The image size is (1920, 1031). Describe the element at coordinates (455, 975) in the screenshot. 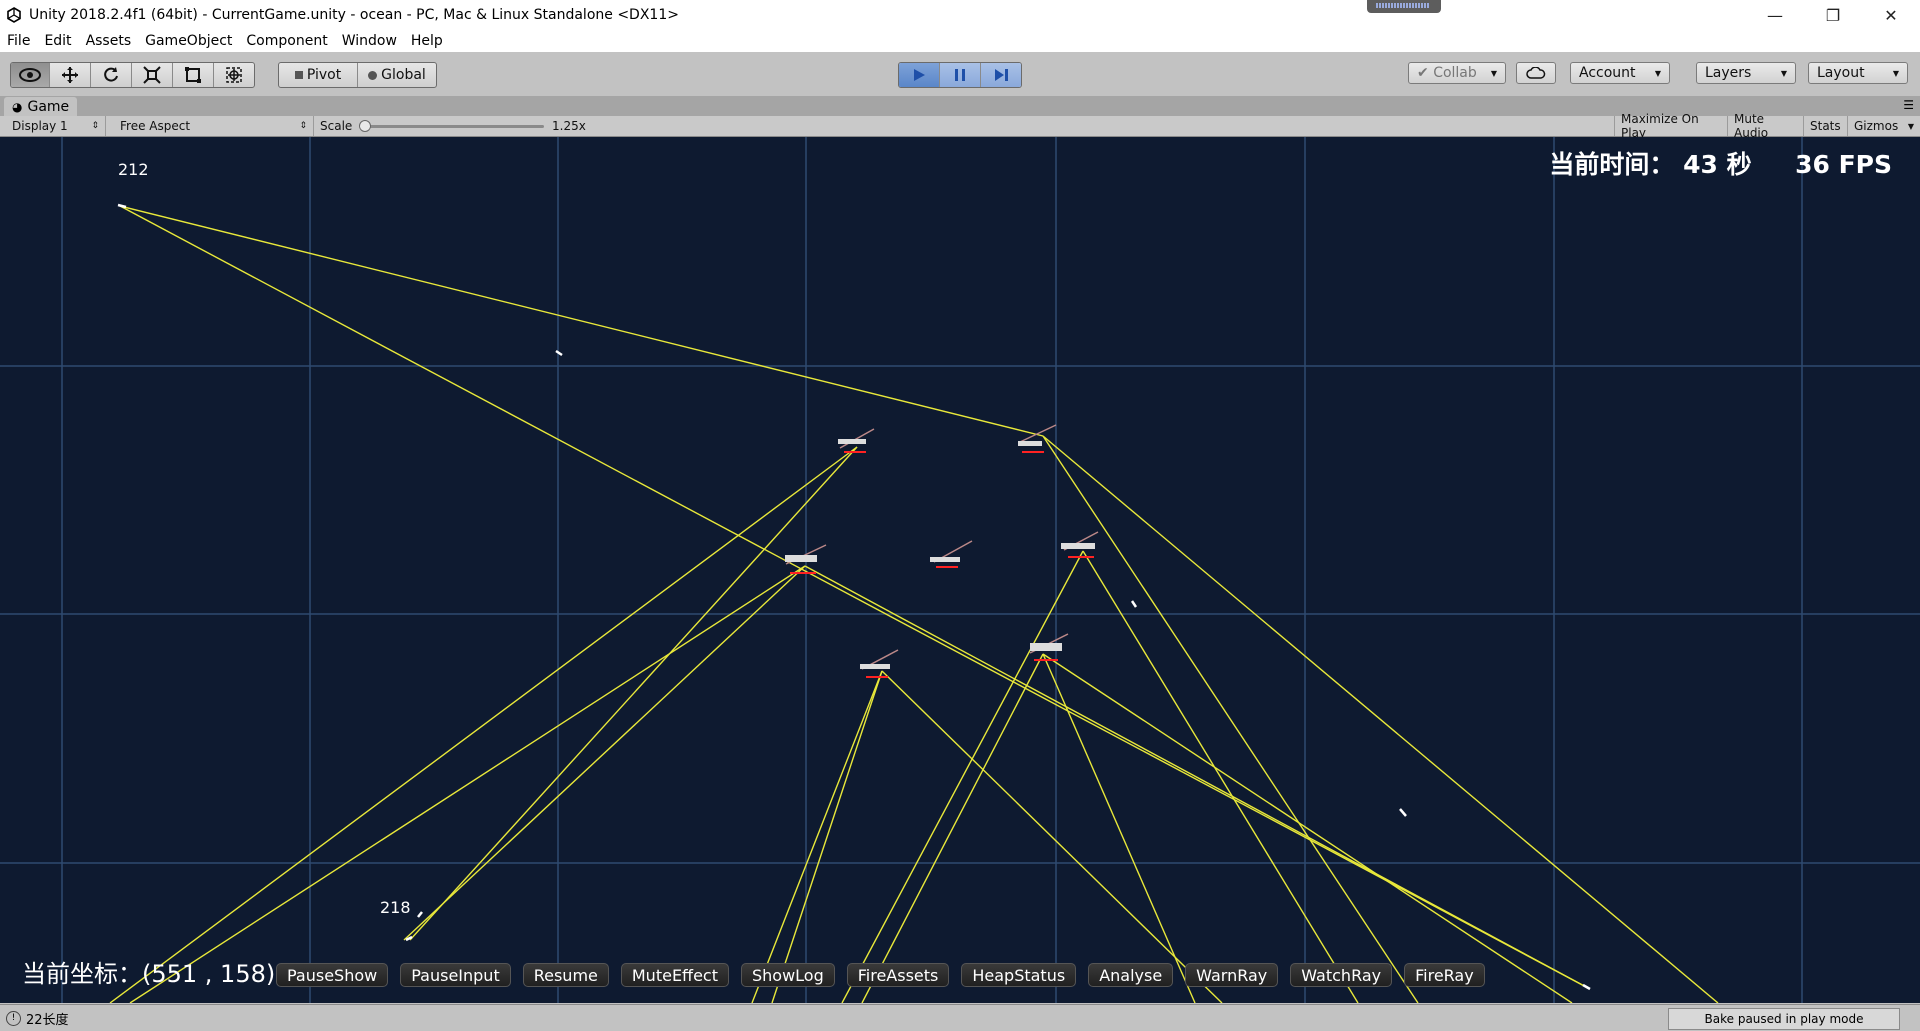

I see `pauseinput-button: PauseInput` at that location.